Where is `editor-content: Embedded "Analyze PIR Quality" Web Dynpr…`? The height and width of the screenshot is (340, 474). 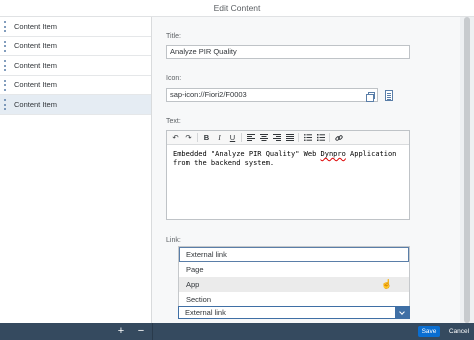
editor-content: Embedded "Analyze PIR Quality" Web Dynpr… is located at coordinates (288, 159).